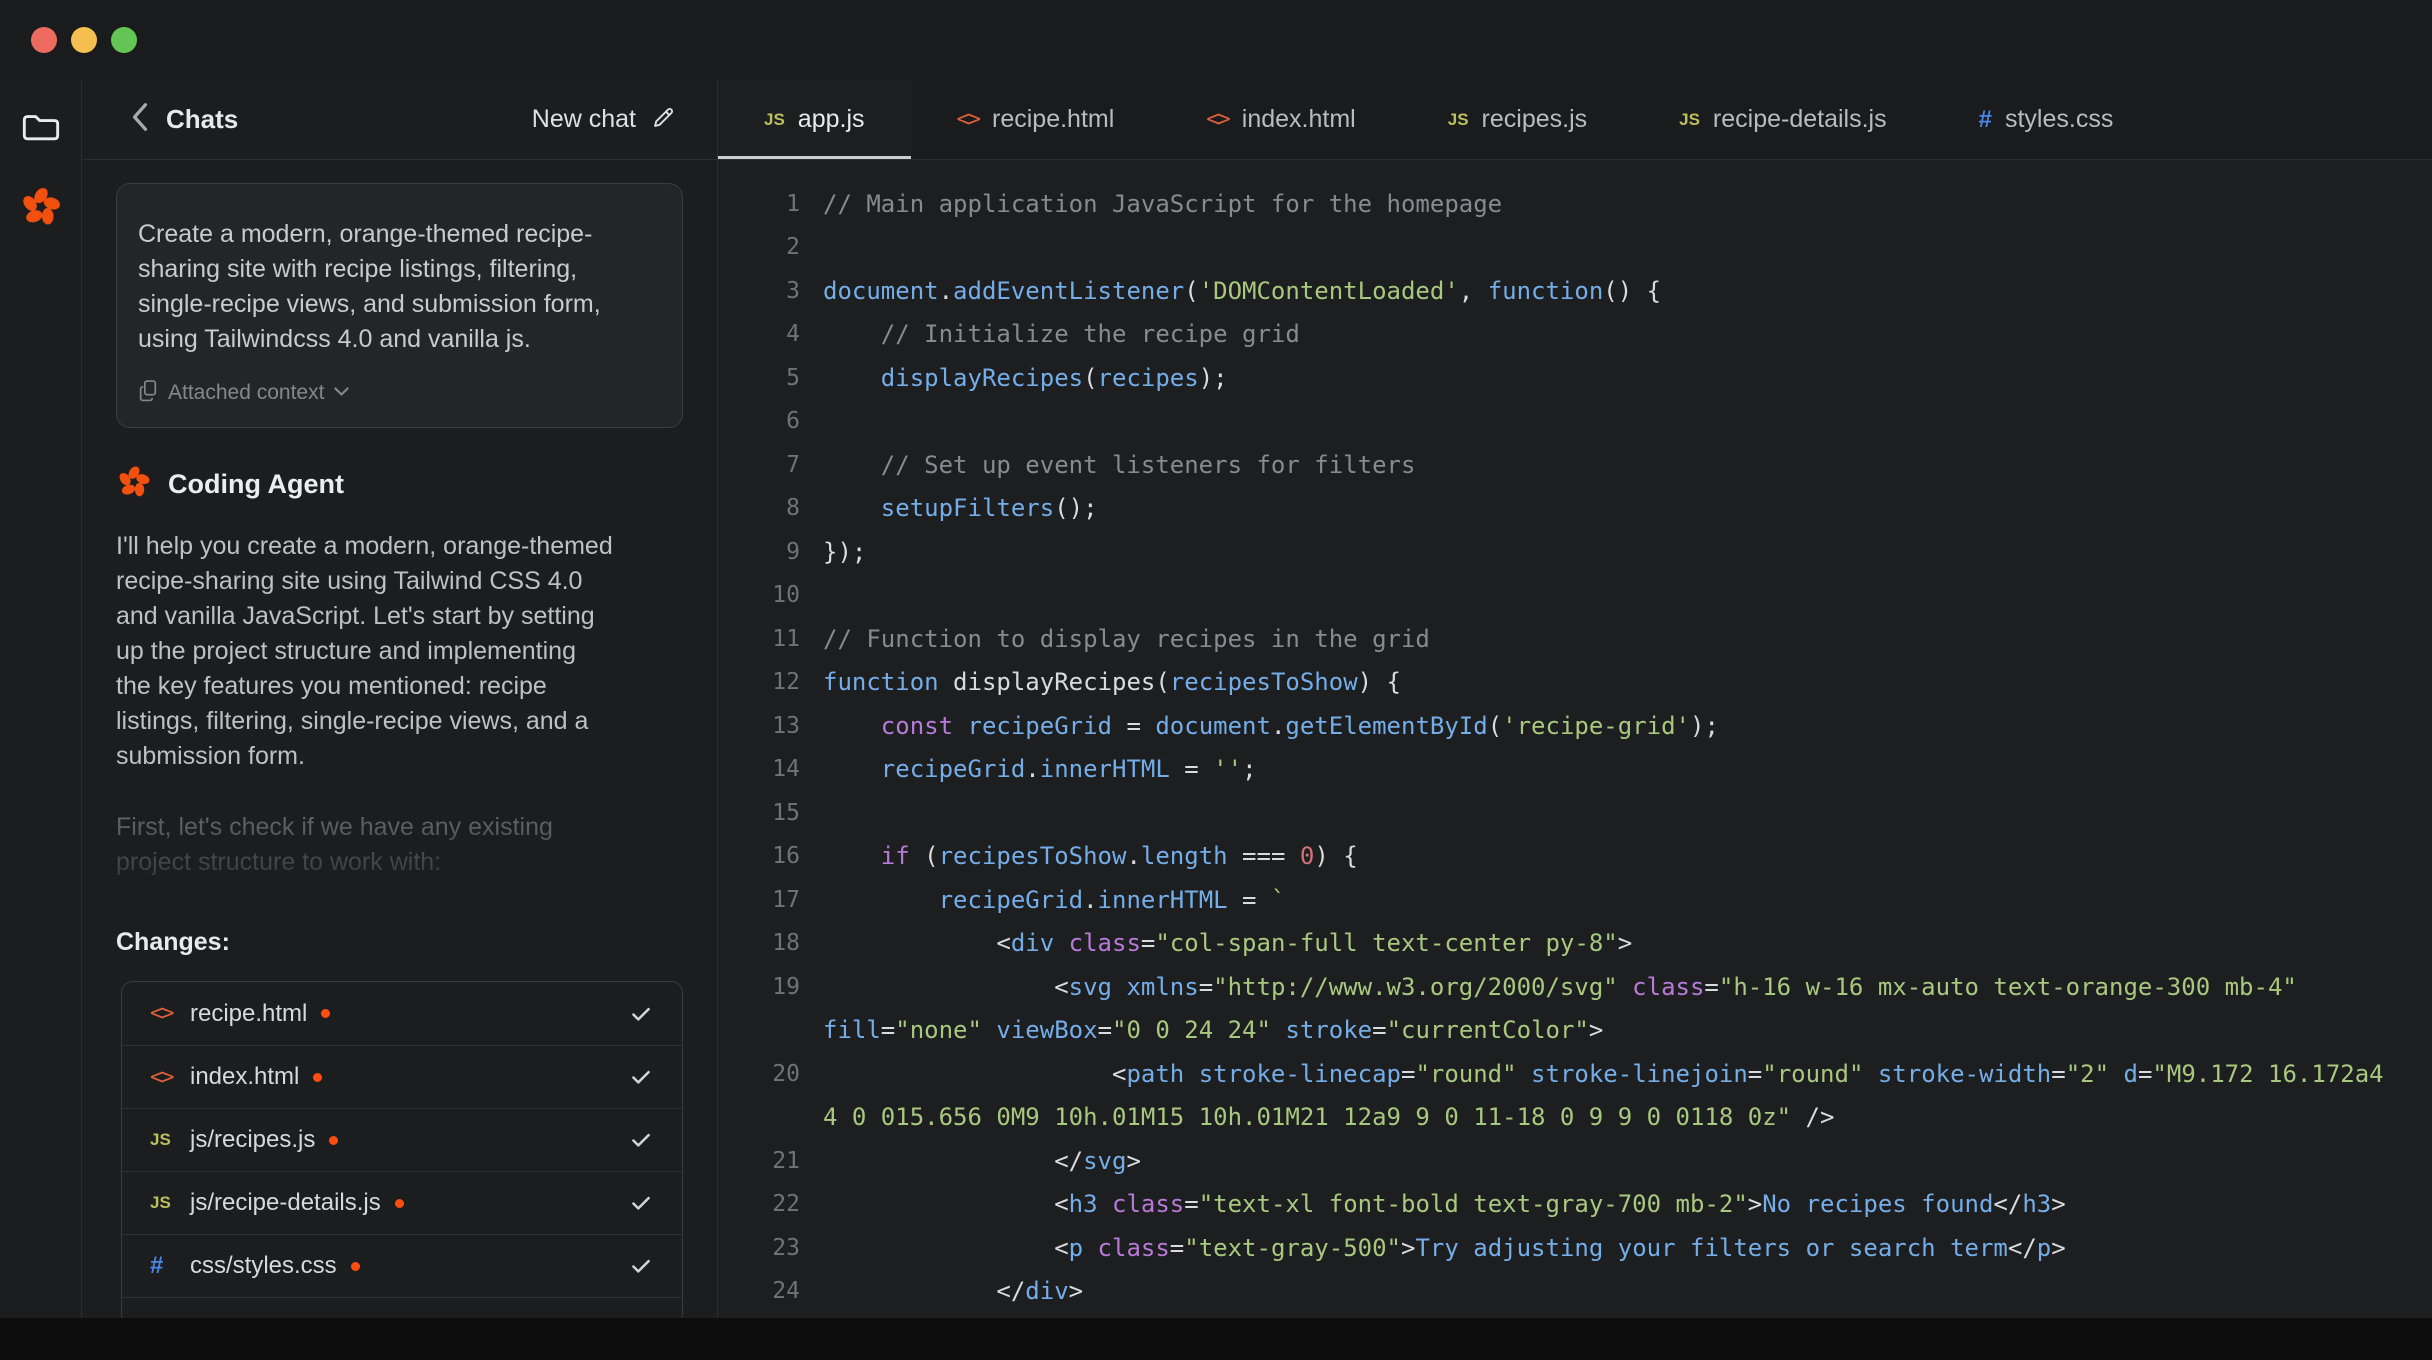 The image size is (2432, 1360). What do you see at coordinates (989, 508) in the screenshot?
I see `code-text: setupFilters();` at bounding box center [989, 508].